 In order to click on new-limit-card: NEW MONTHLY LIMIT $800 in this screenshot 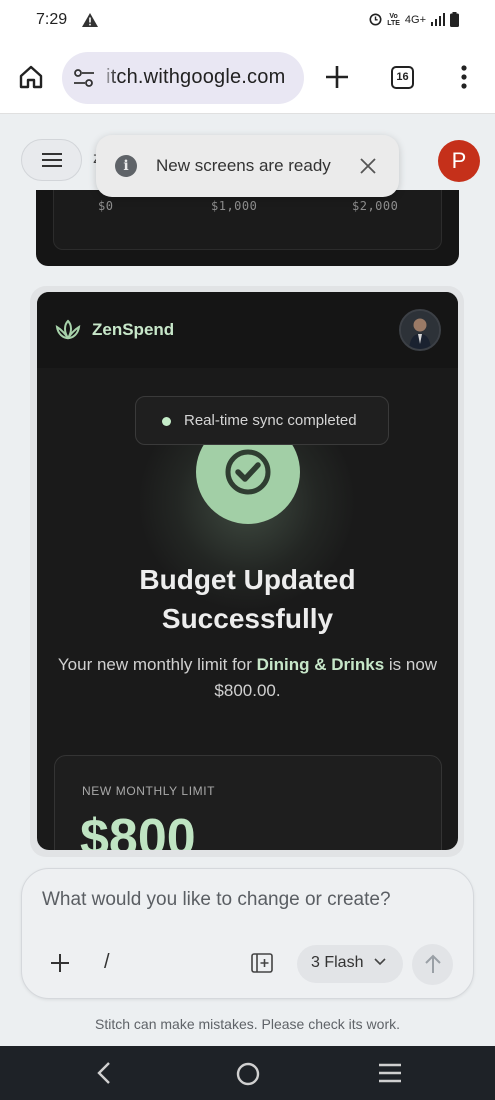, I will do `click(248, 802)`.